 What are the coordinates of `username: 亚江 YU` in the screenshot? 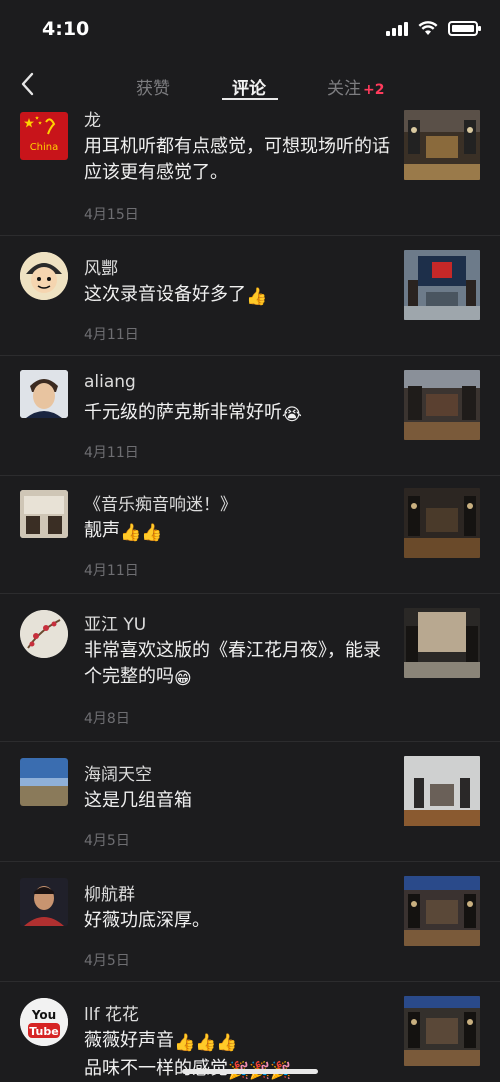 It's located at (115, 622).